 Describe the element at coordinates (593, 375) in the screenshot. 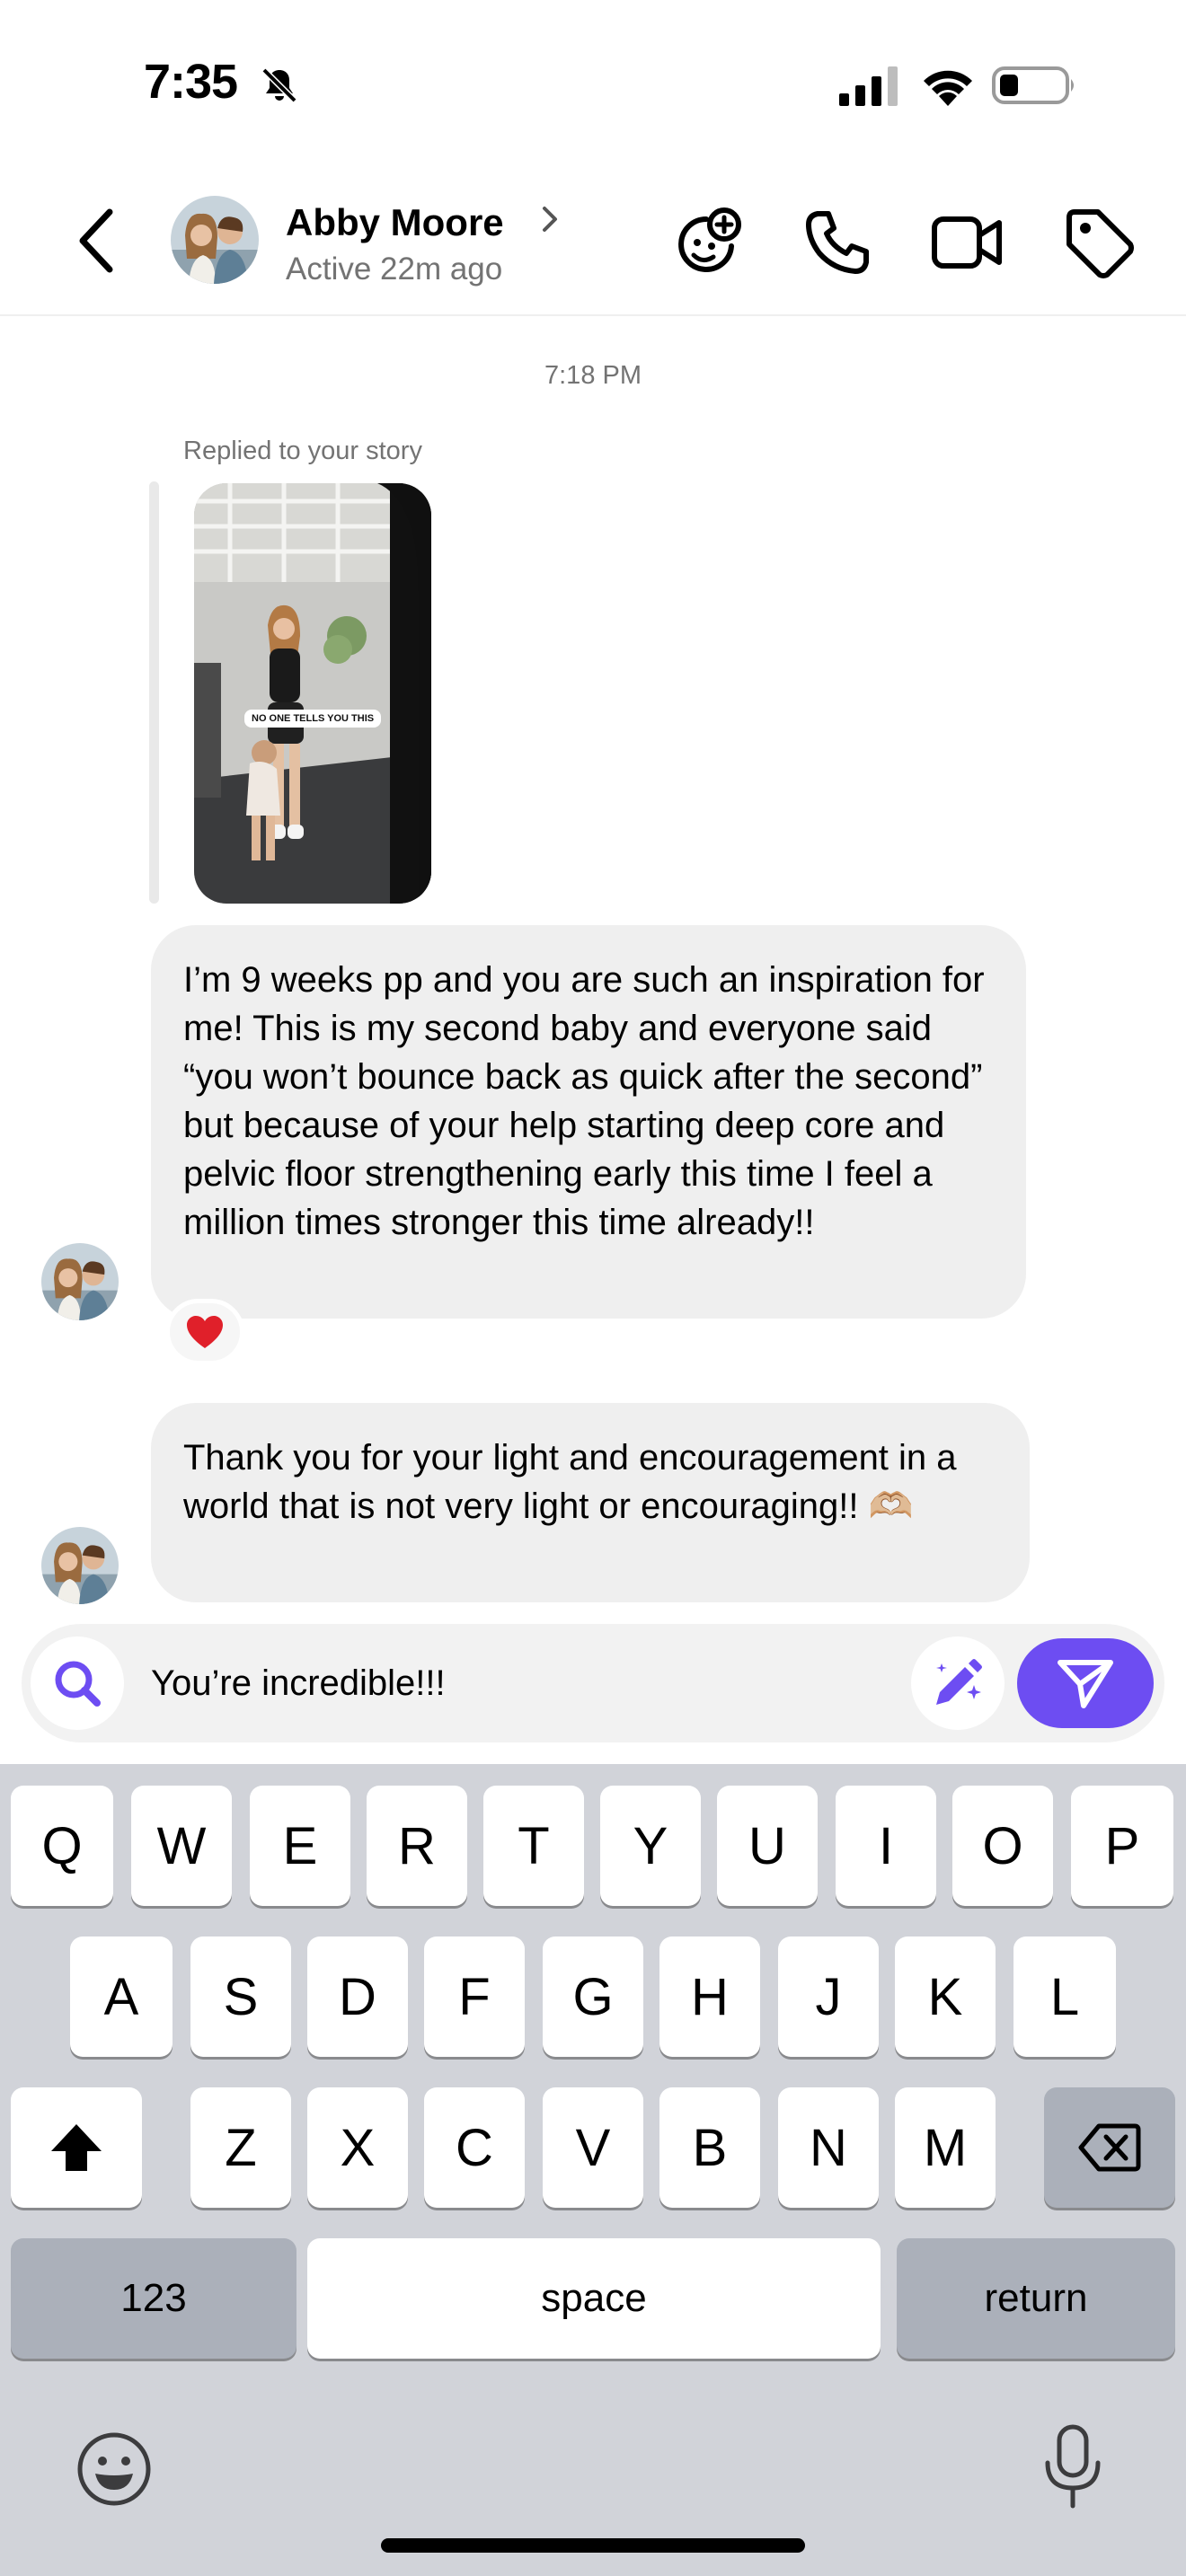

I see `message-timestamp: 7:18 PM` at that location.